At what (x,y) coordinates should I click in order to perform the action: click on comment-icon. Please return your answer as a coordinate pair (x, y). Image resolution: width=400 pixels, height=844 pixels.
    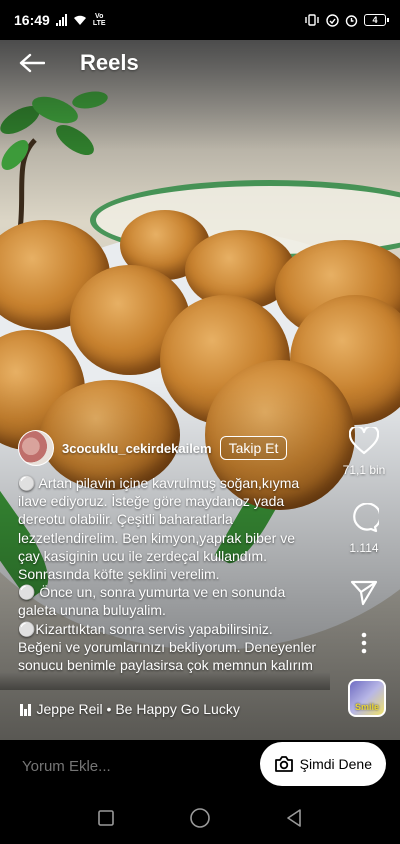
    Looking at the image, I should click on (366, 518).